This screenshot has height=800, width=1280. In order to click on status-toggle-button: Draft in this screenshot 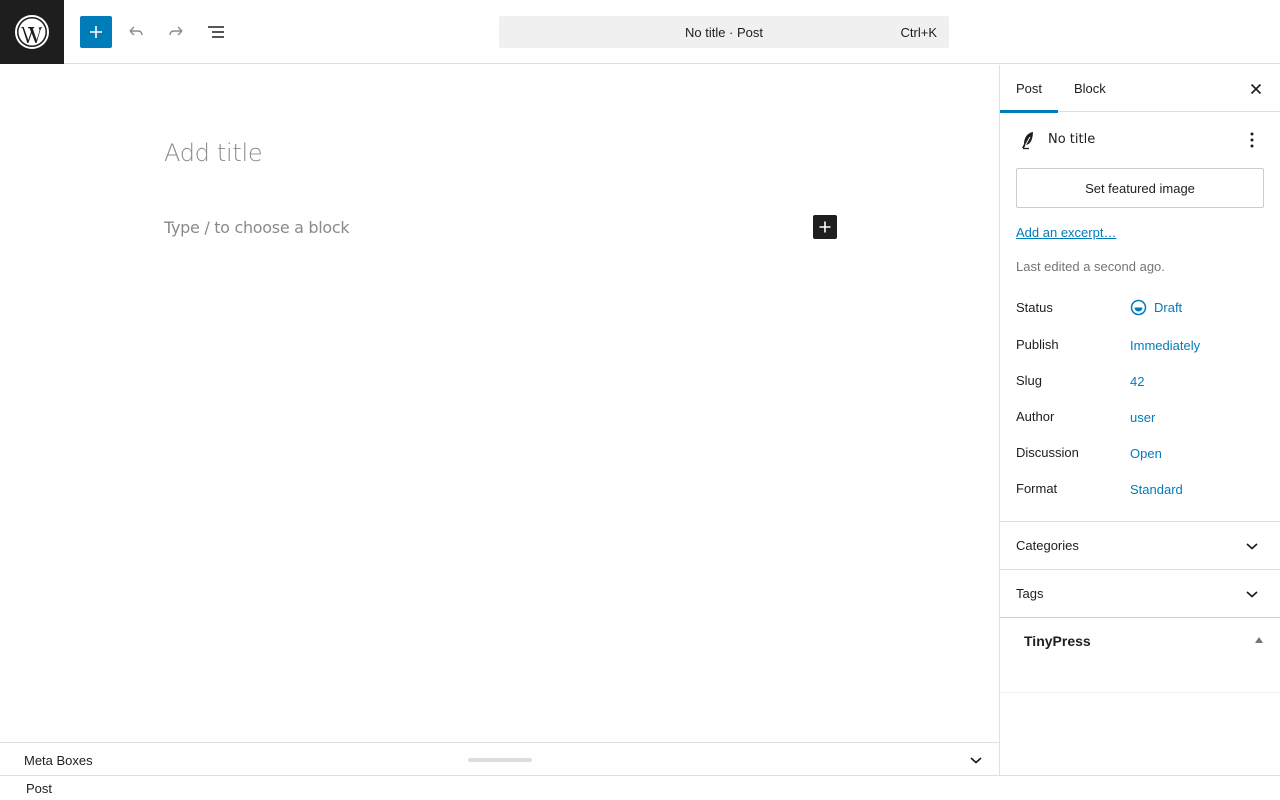, I will do `click(1156, 307)`.